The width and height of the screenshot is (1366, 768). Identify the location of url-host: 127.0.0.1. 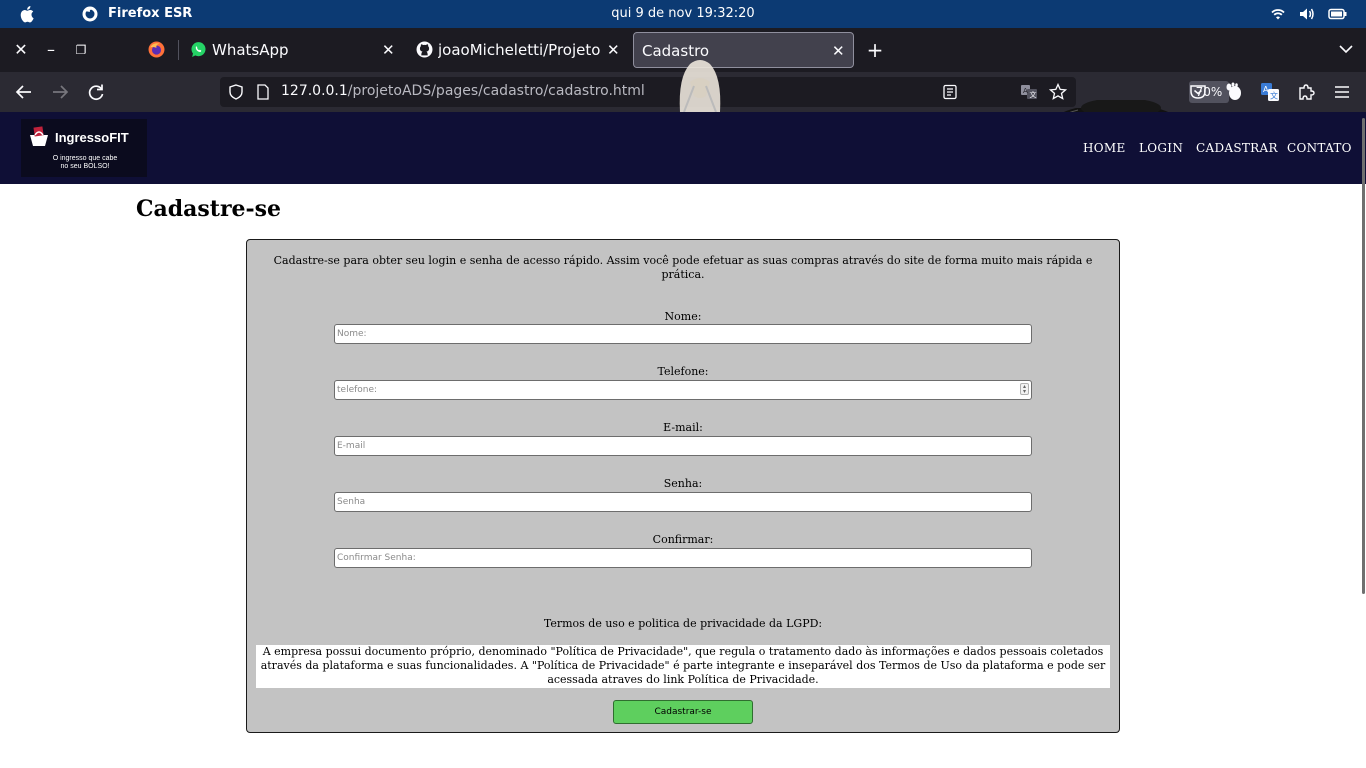
(314, 91).